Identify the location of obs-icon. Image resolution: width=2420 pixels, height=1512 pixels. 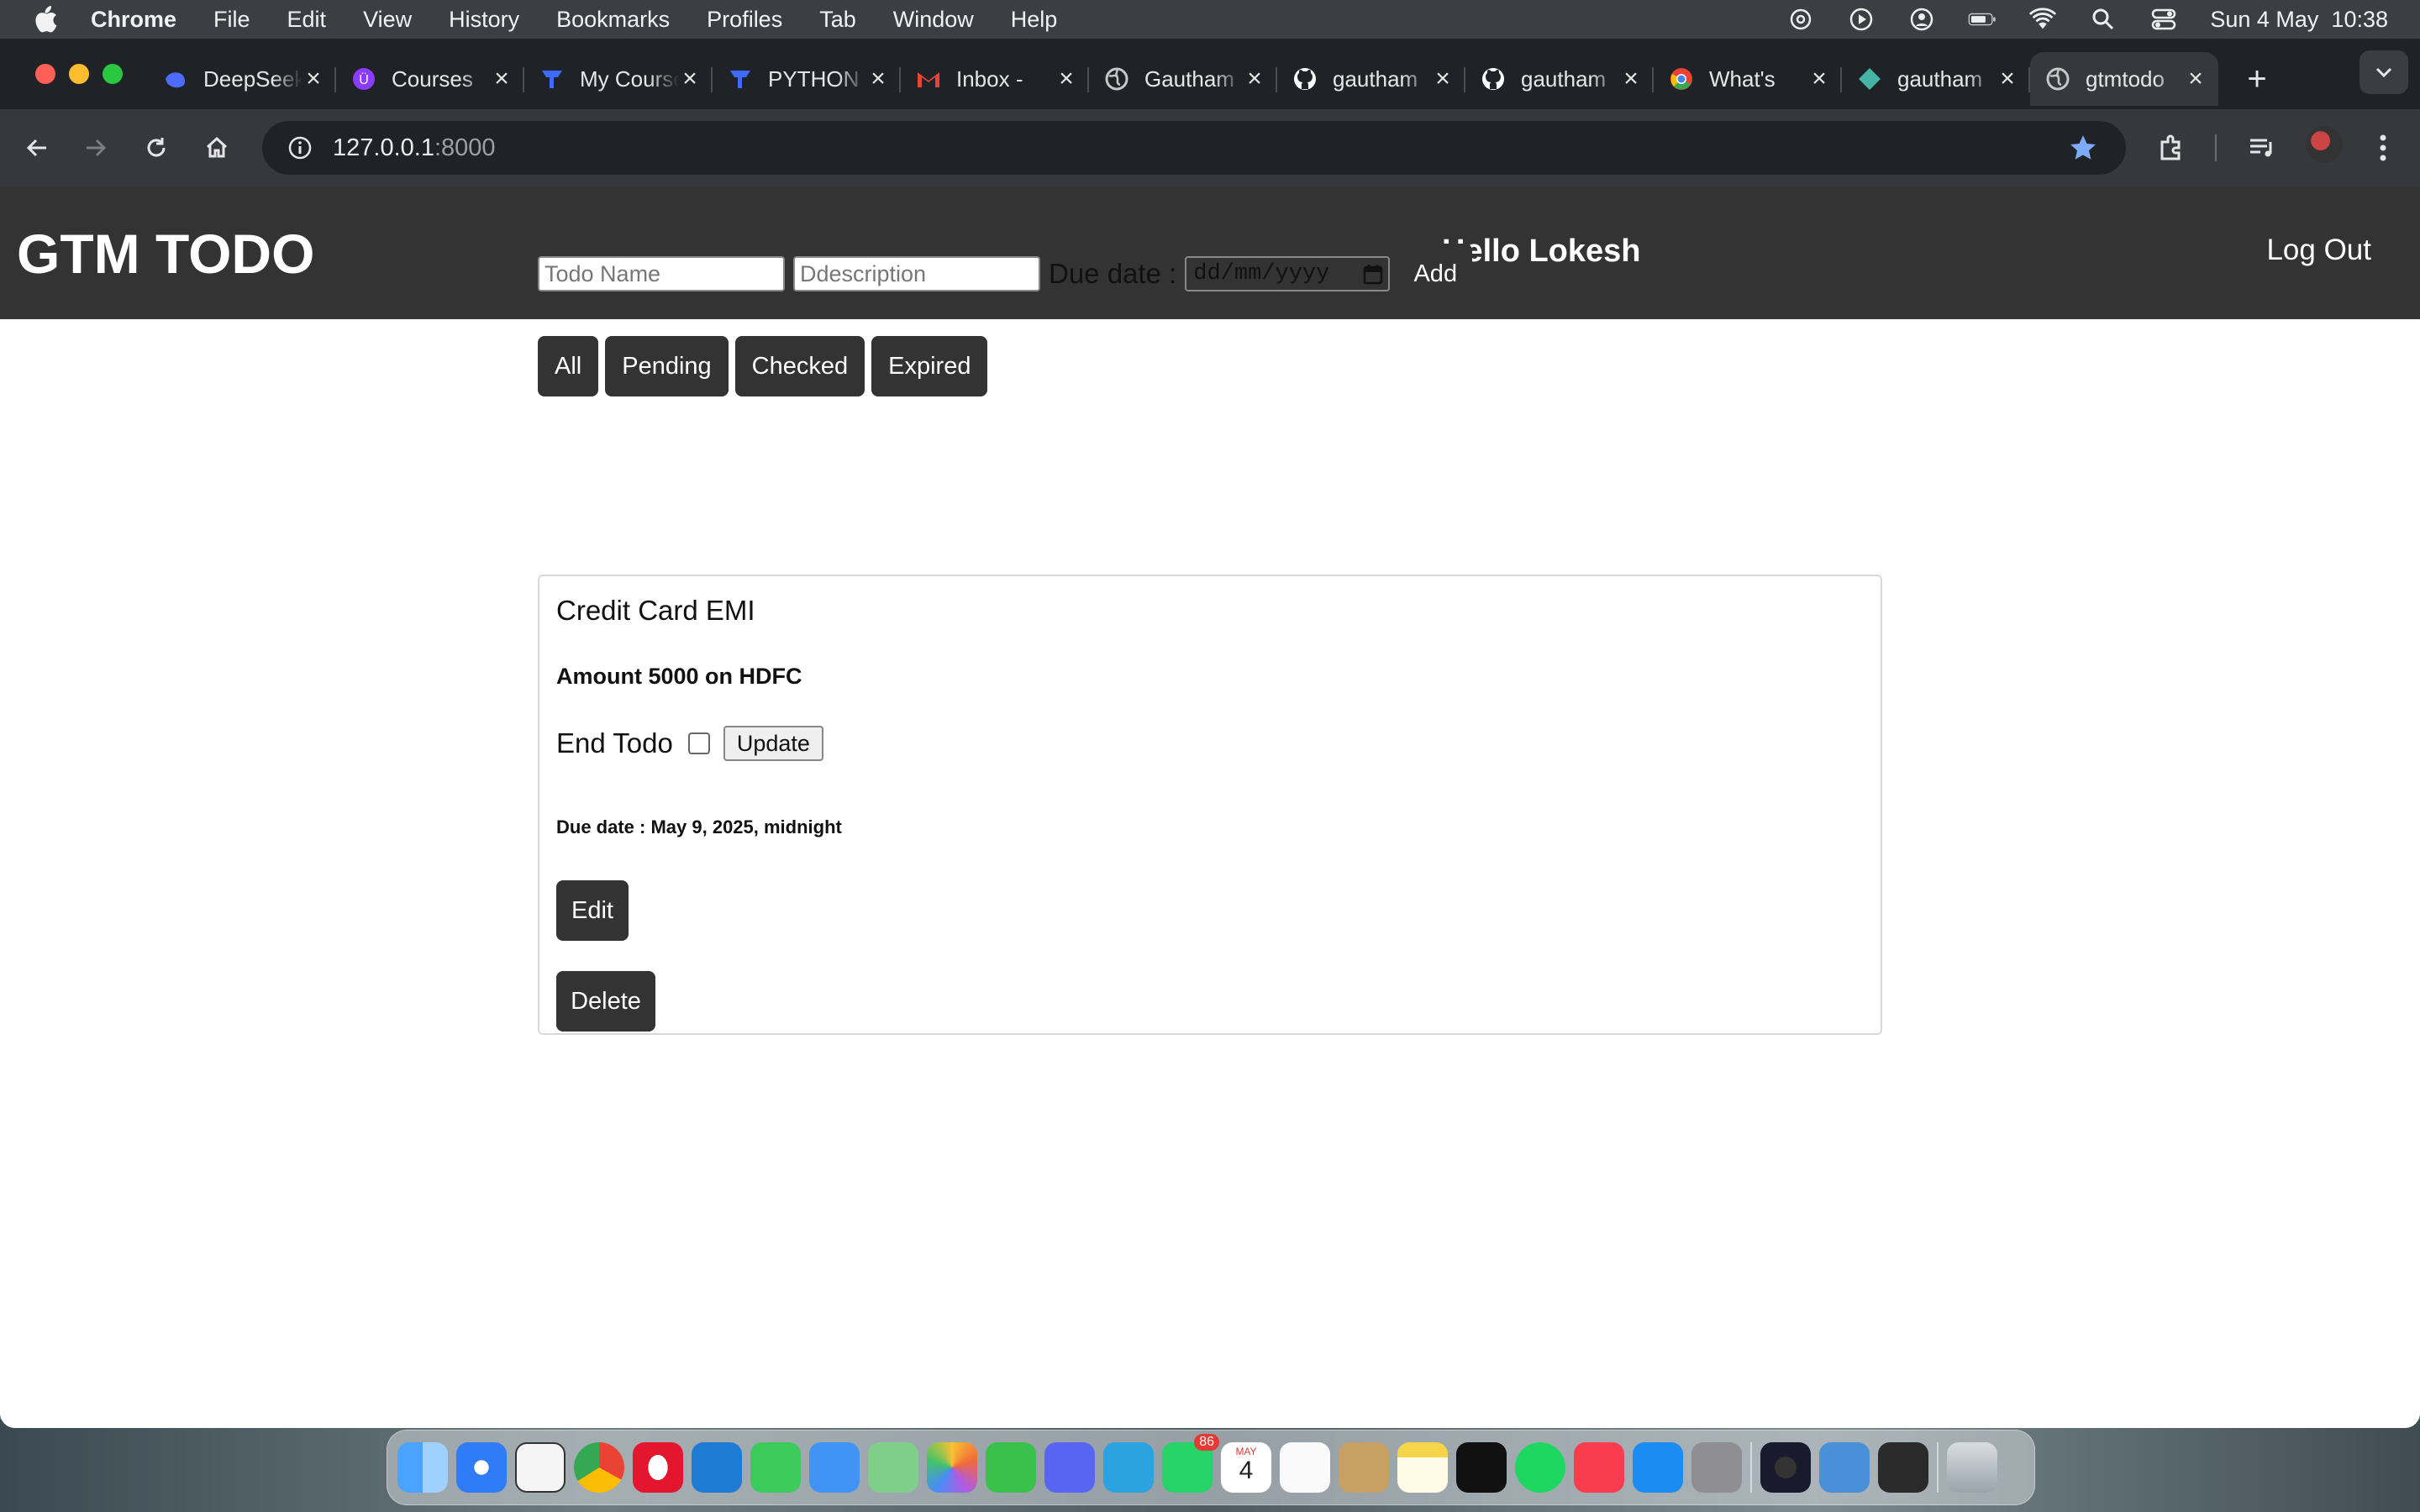
(1786, 1467).